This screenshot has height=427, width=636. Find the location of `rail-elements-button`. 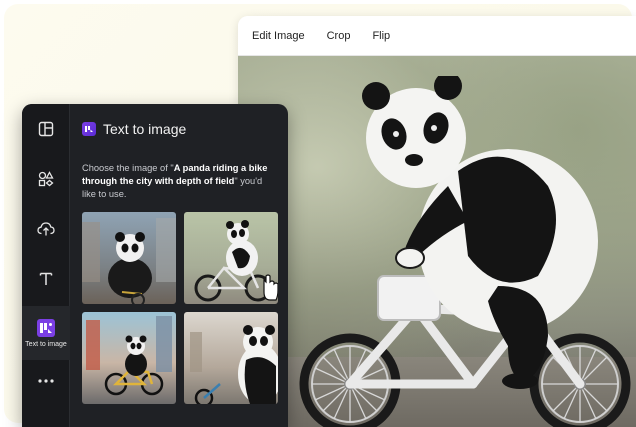

rail-elements-button is located at coordinates (46, 179).